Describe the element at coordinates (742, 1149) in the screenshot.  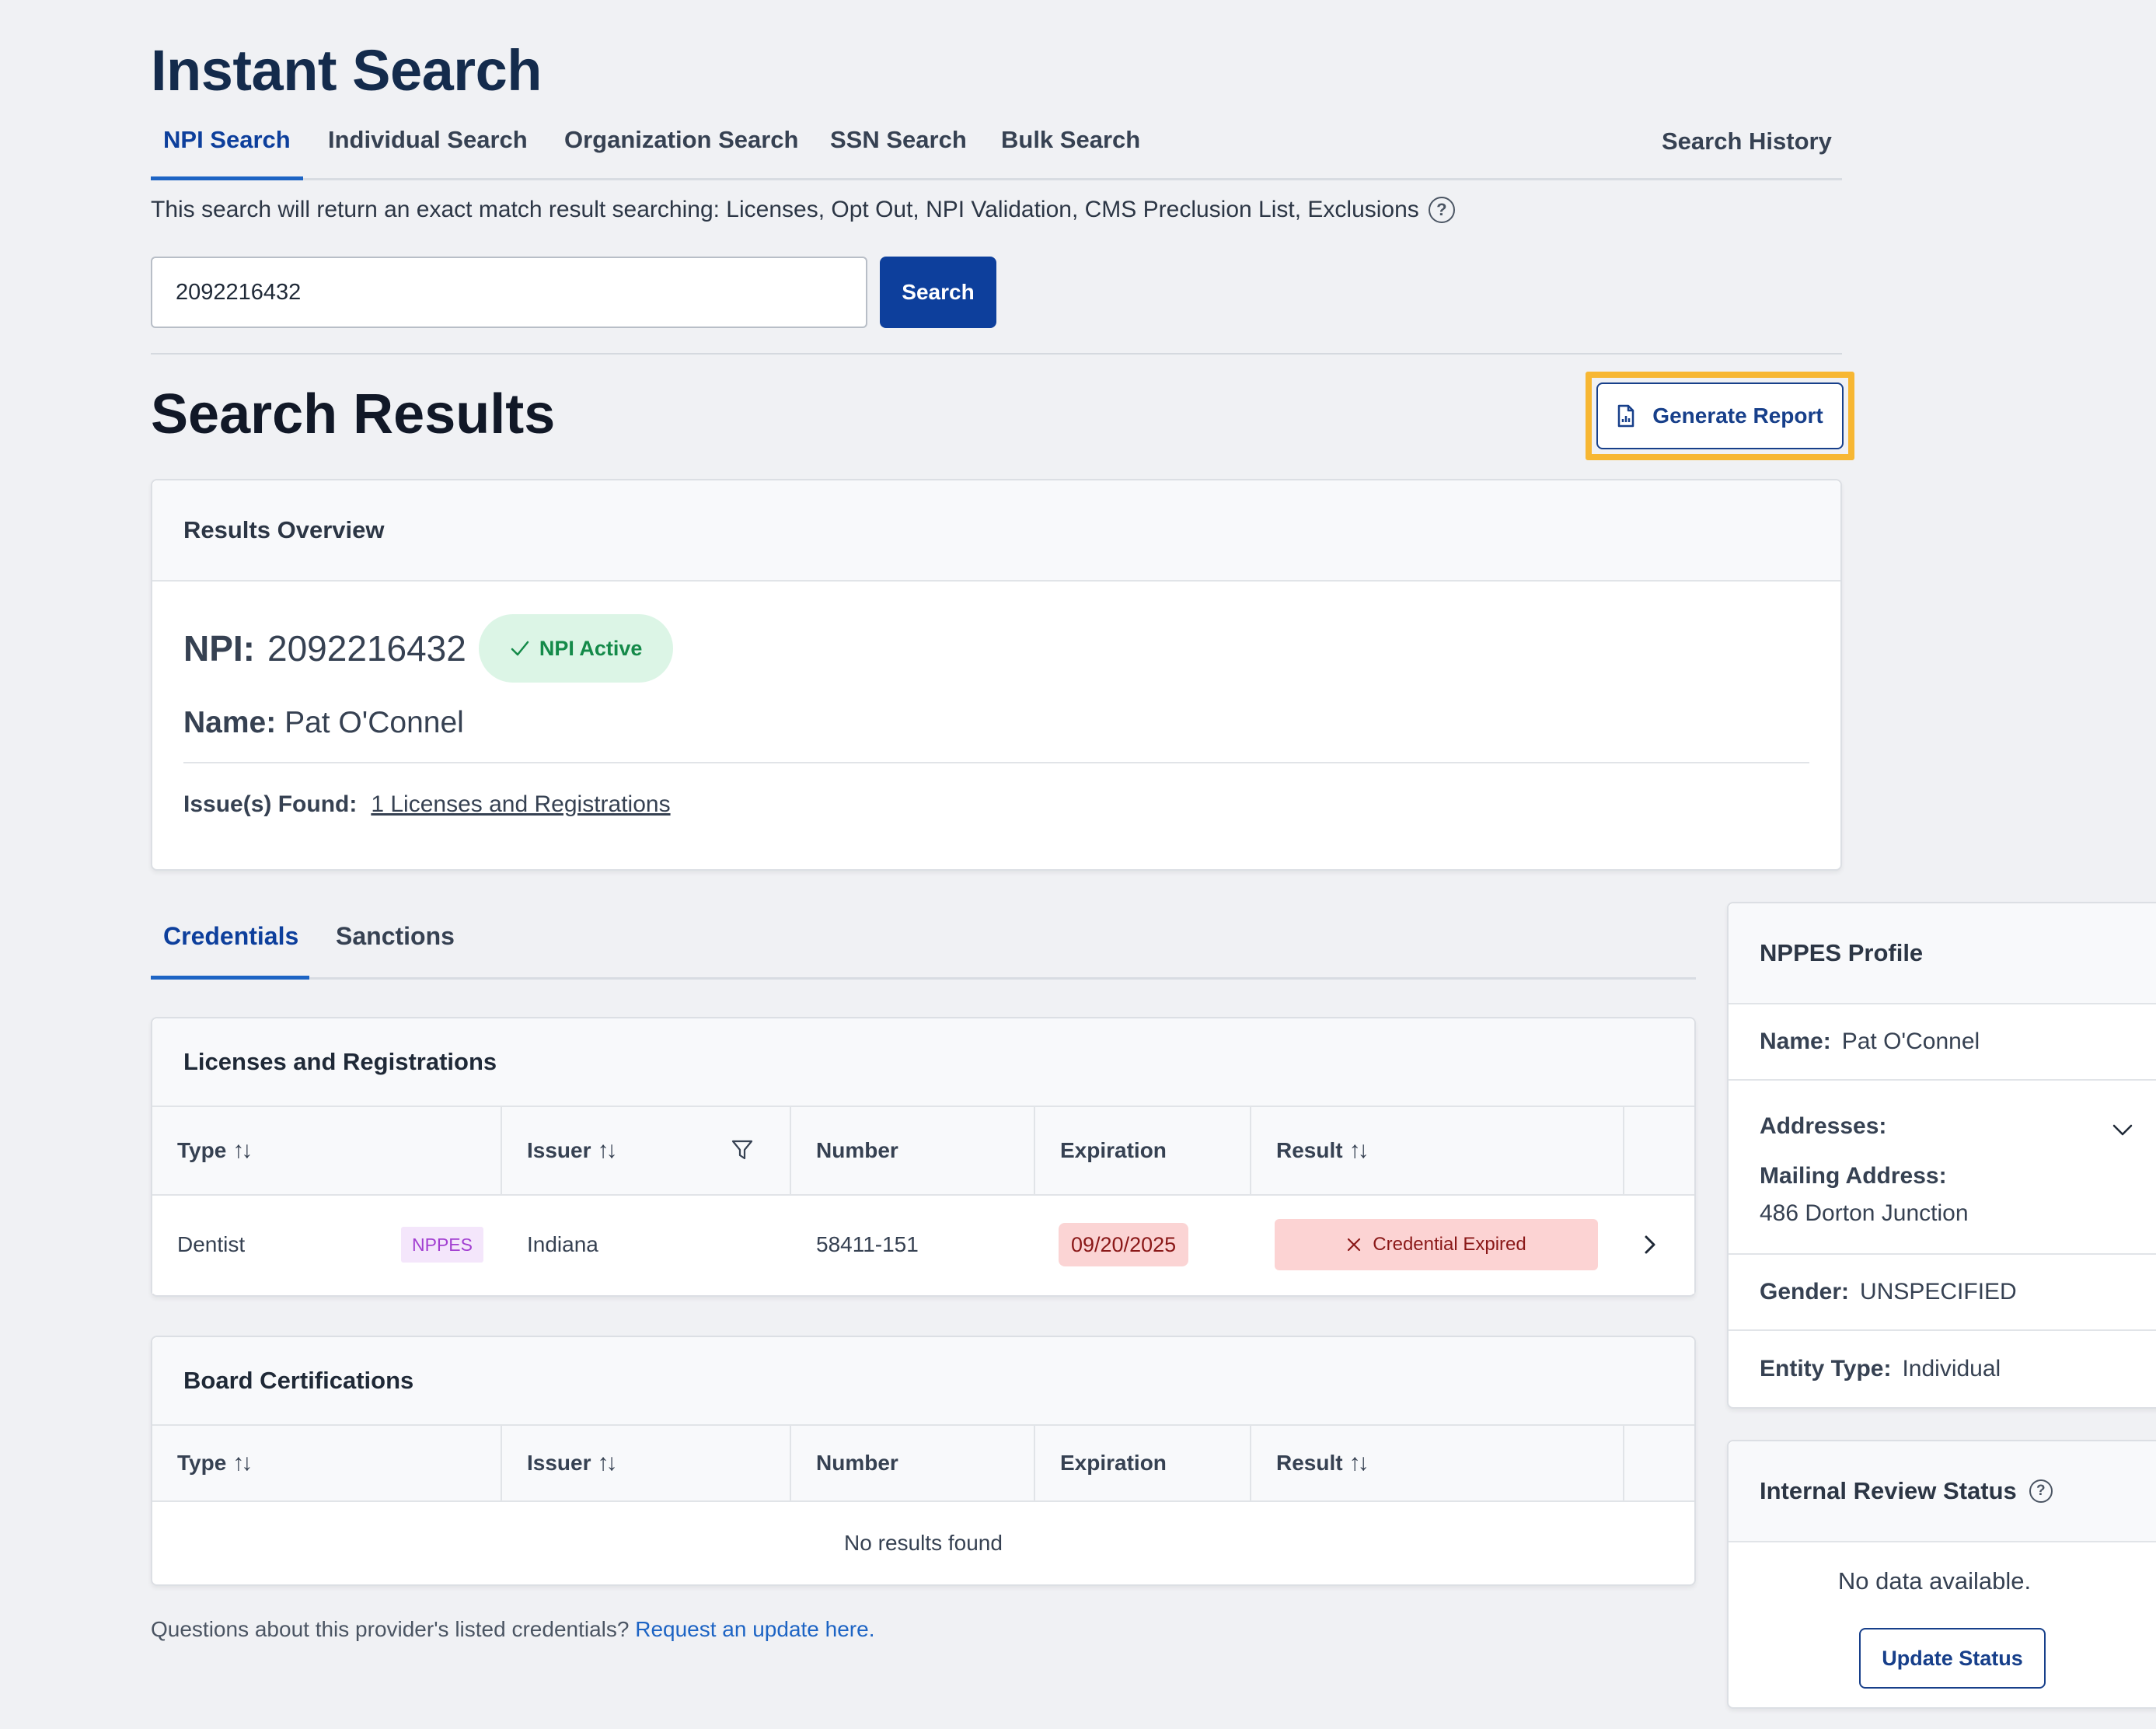
I see `filter-icon` at that location.